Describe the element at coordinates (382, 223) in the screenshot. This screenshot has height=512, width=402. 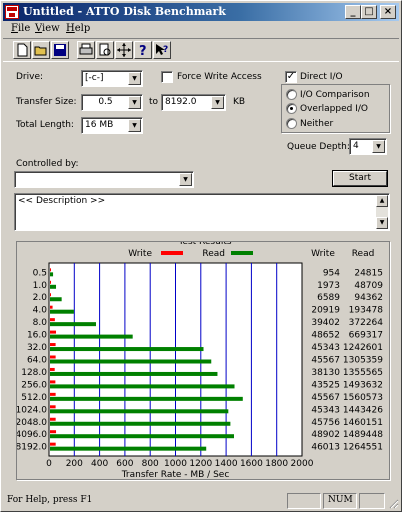
I see `scroll-down-icon: ▼` at that location.